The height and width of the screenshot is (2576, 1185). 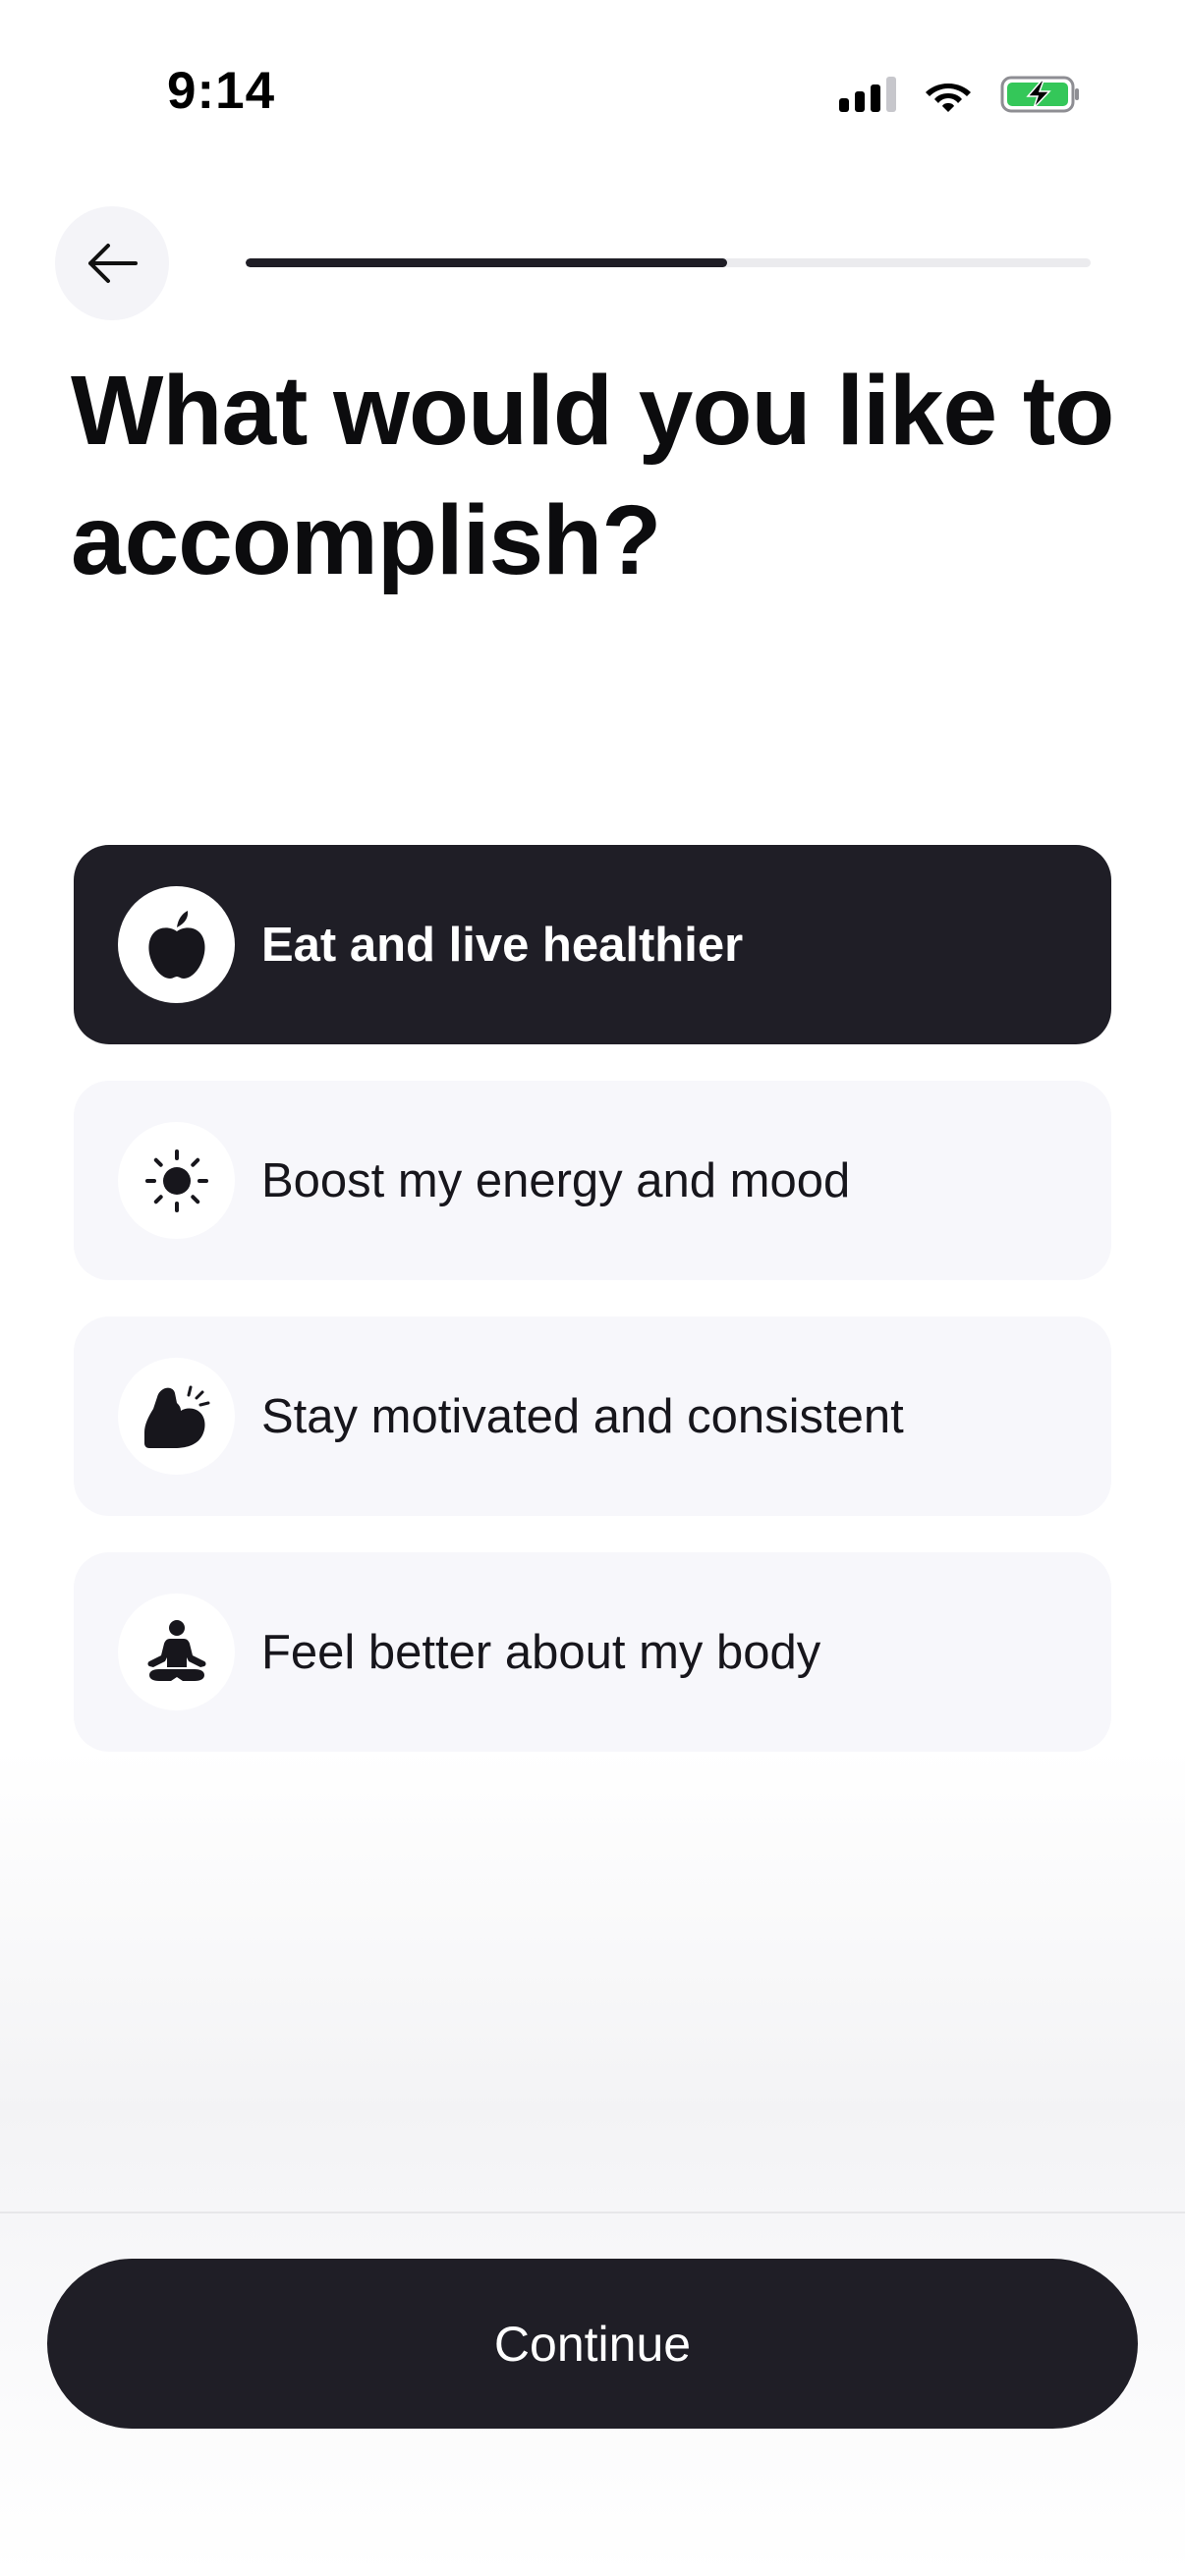 What do you see at coordinates (503, 945) in the screenshot?
I see `option-label: Eat and live healthier` at bounding box center [503, 945].